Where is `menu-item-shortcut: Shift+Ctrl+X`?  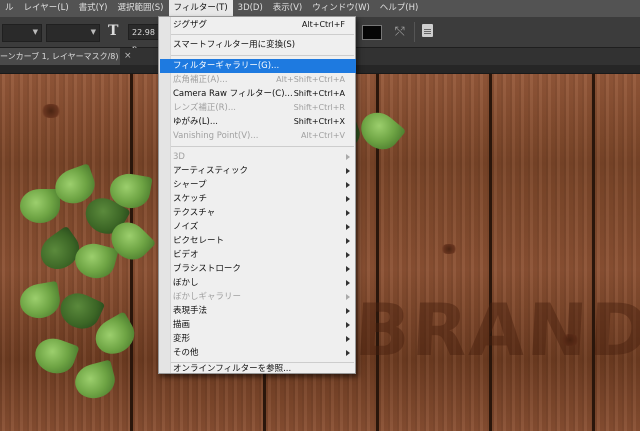 menu-item-shortcut: Shift+Ctrl+X is located at coordinates (319, 121).